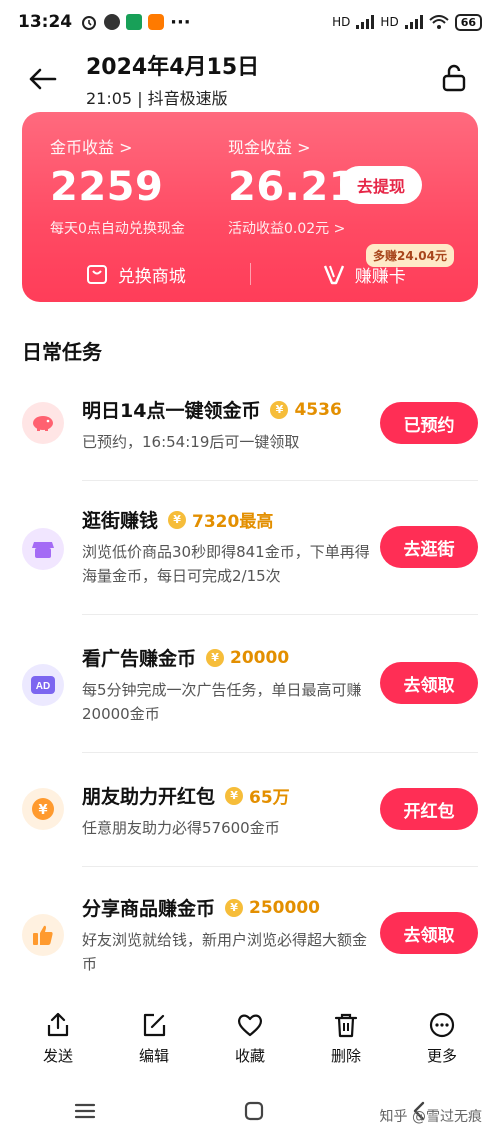  What do you see at coordinates (96, 274) in the screenshot?
I see `shopping-bag-icon` at bounding box center [96, 274].